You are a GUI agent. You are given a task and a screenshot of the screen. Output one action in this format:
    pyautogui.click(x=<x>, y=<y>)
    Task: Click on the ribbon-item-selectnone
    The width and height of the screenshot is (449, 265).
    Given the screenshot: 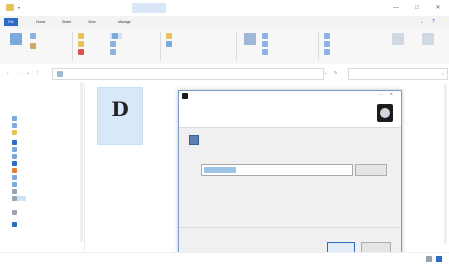 What is the action you would take?
    pyautogui.click(x=328, y=44)
    